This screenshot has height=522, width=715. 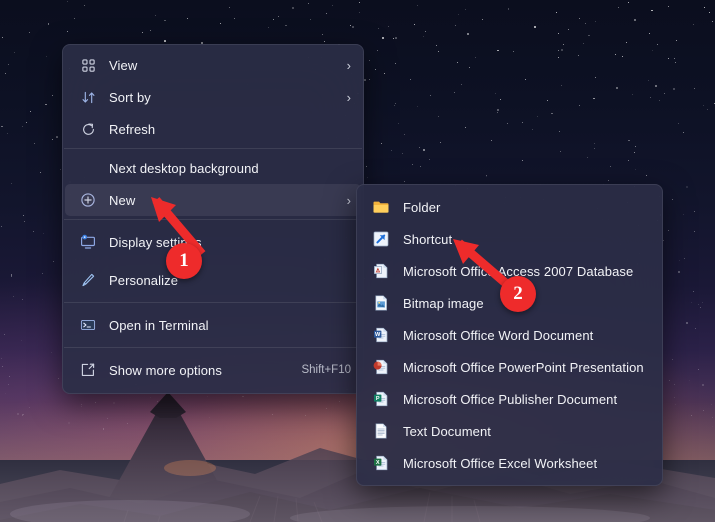 I want to click on excel-file-icon: X, so click(x=381, y=463).